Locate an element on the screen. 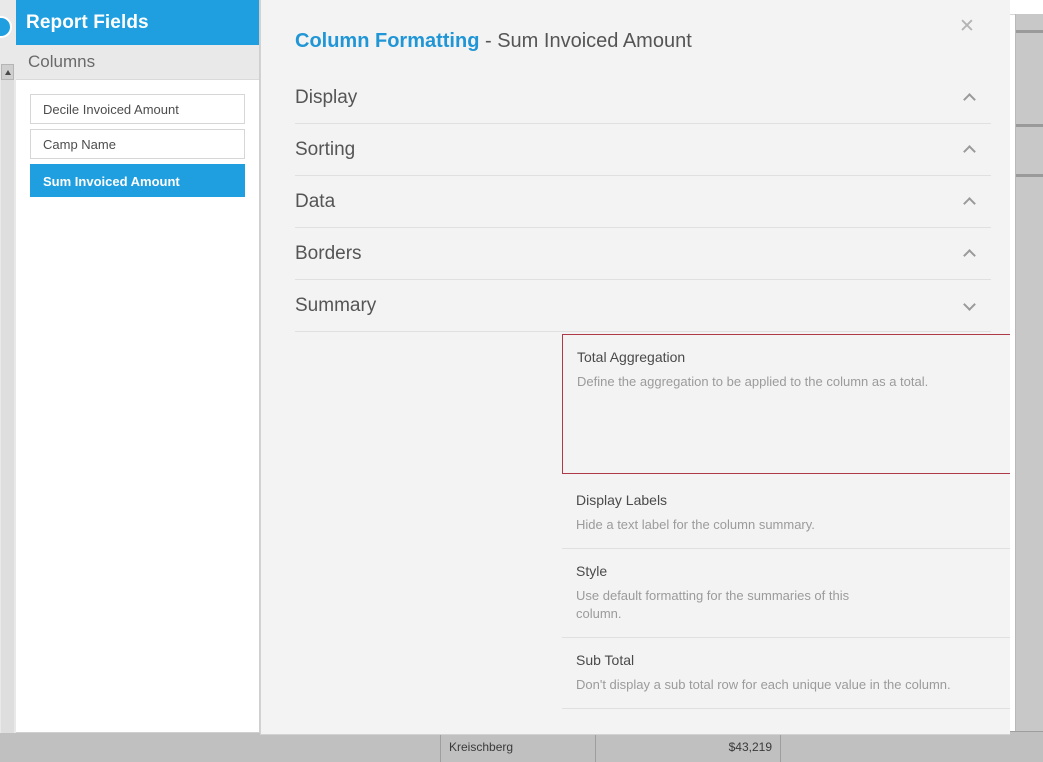 The height and width of the screenshot is (762, 1043). accordion-section-data: Data is located at coordinates (643, 202).